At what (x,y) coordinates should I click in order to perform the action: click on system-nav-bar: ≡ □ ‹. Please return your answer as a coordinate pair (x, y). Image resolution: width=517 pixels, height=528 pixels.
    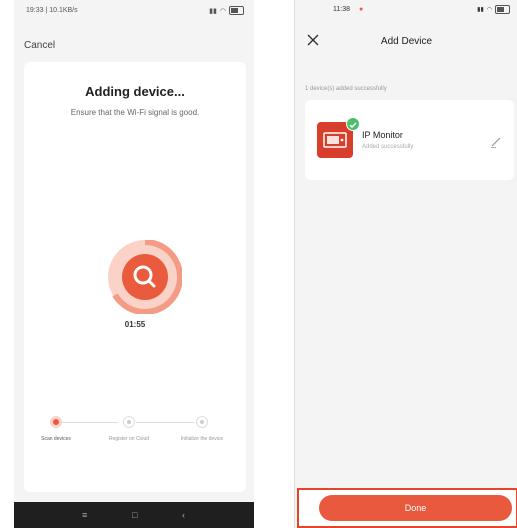
    Looking at the image, I should click on (134, 515).